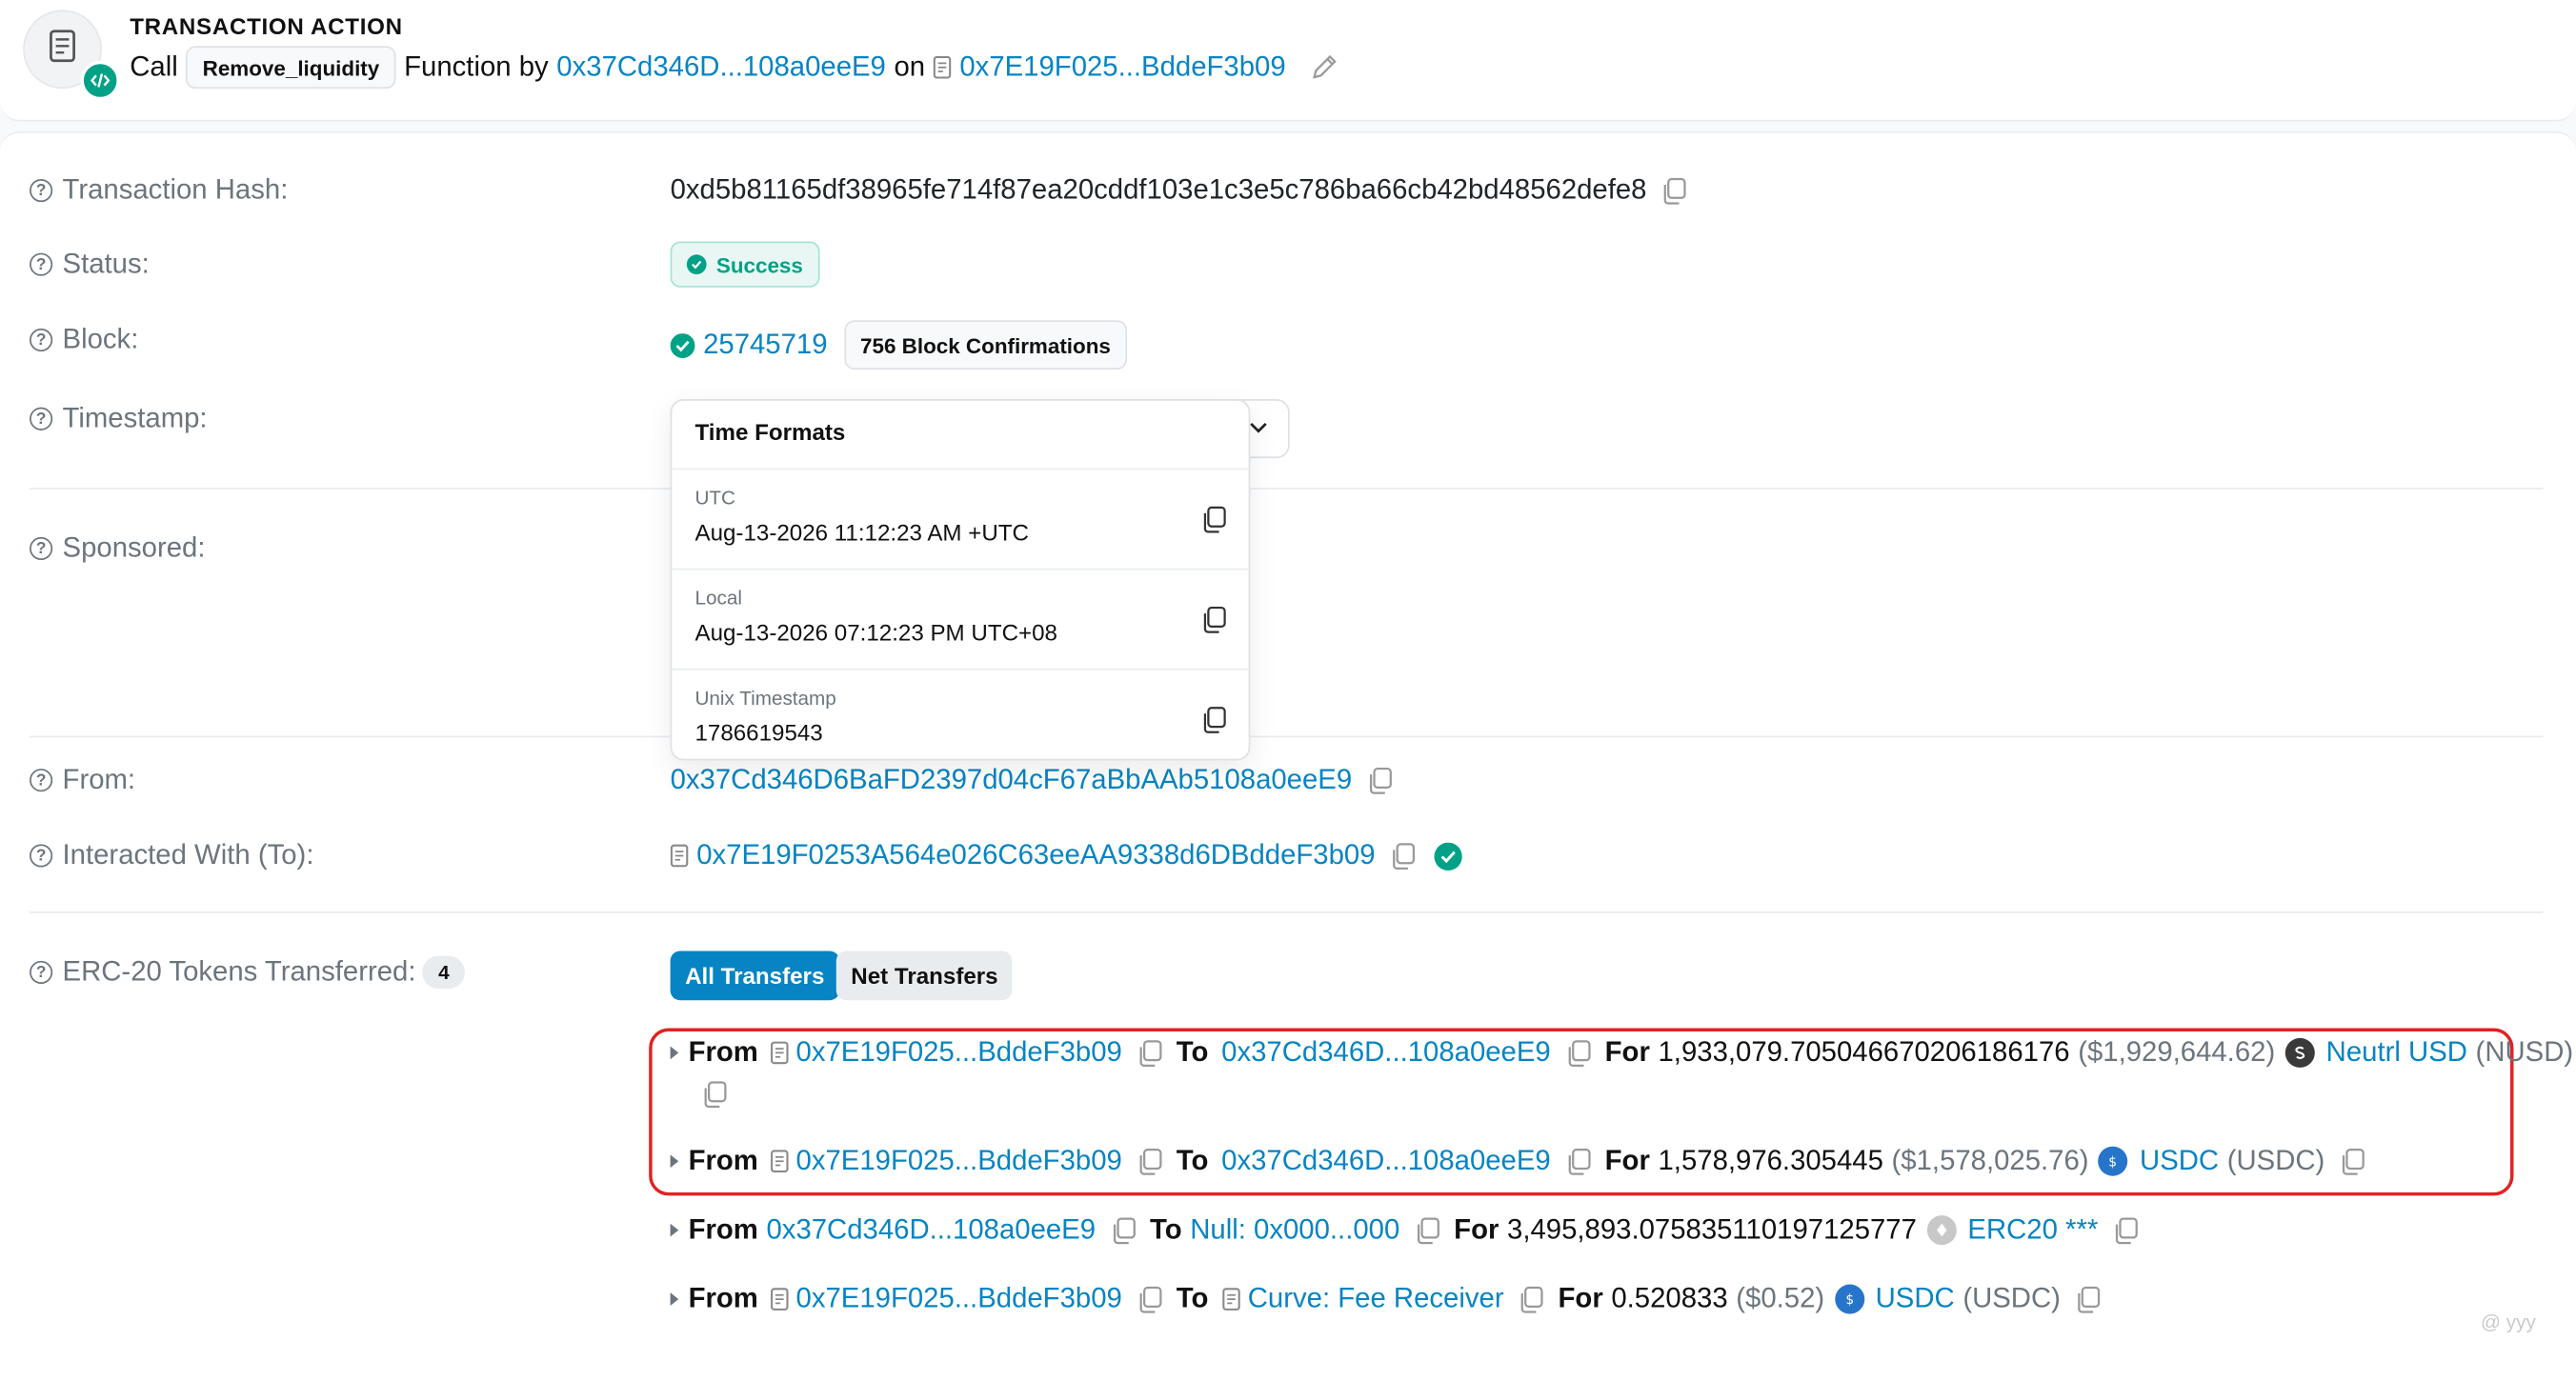 The height and width of the screenshot is (1381, 2576). I want to click on time-formats-title: Time Formats, so click(770, 432).